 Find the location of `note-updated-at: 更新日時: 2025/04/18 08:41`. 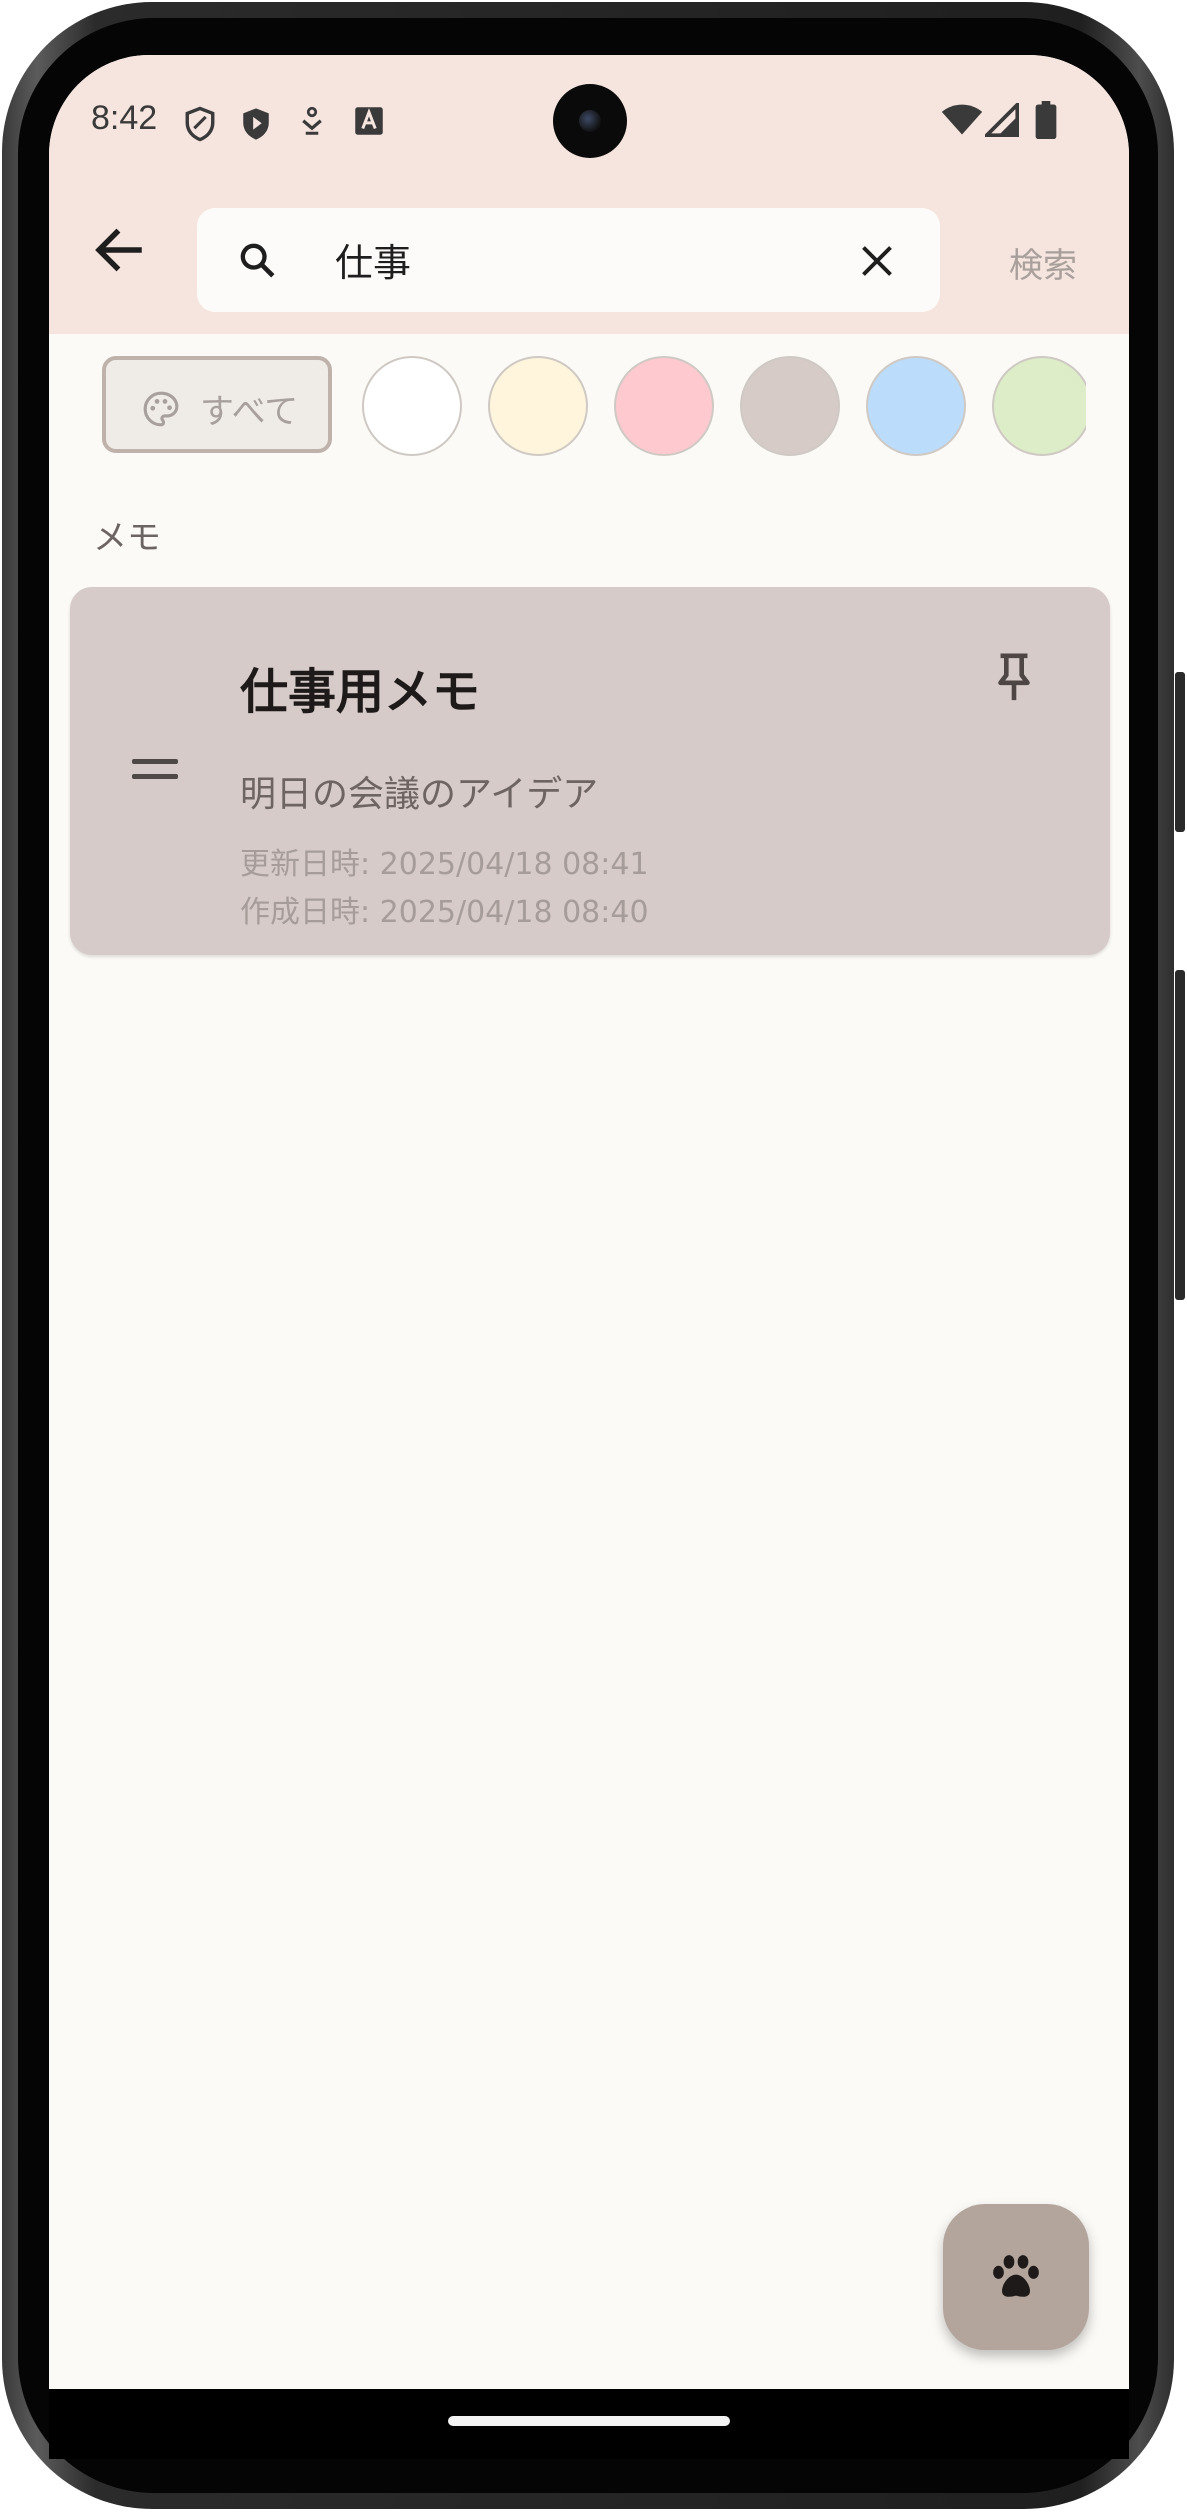

note-updated-at: 更新日時: 2025/04/18 08:41 is located at coordinates (444, 864).